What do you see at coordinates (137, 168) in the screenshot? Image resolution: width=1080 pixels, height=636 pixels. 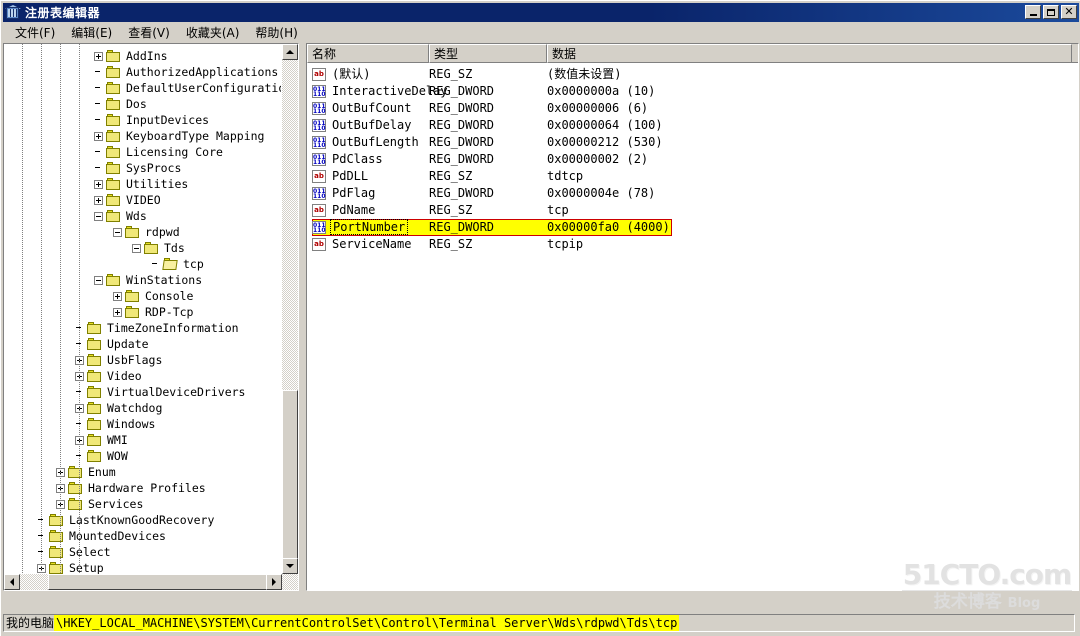 I see `tree-item-sysprocs: SysProcs` at bounding box center [137, 168].